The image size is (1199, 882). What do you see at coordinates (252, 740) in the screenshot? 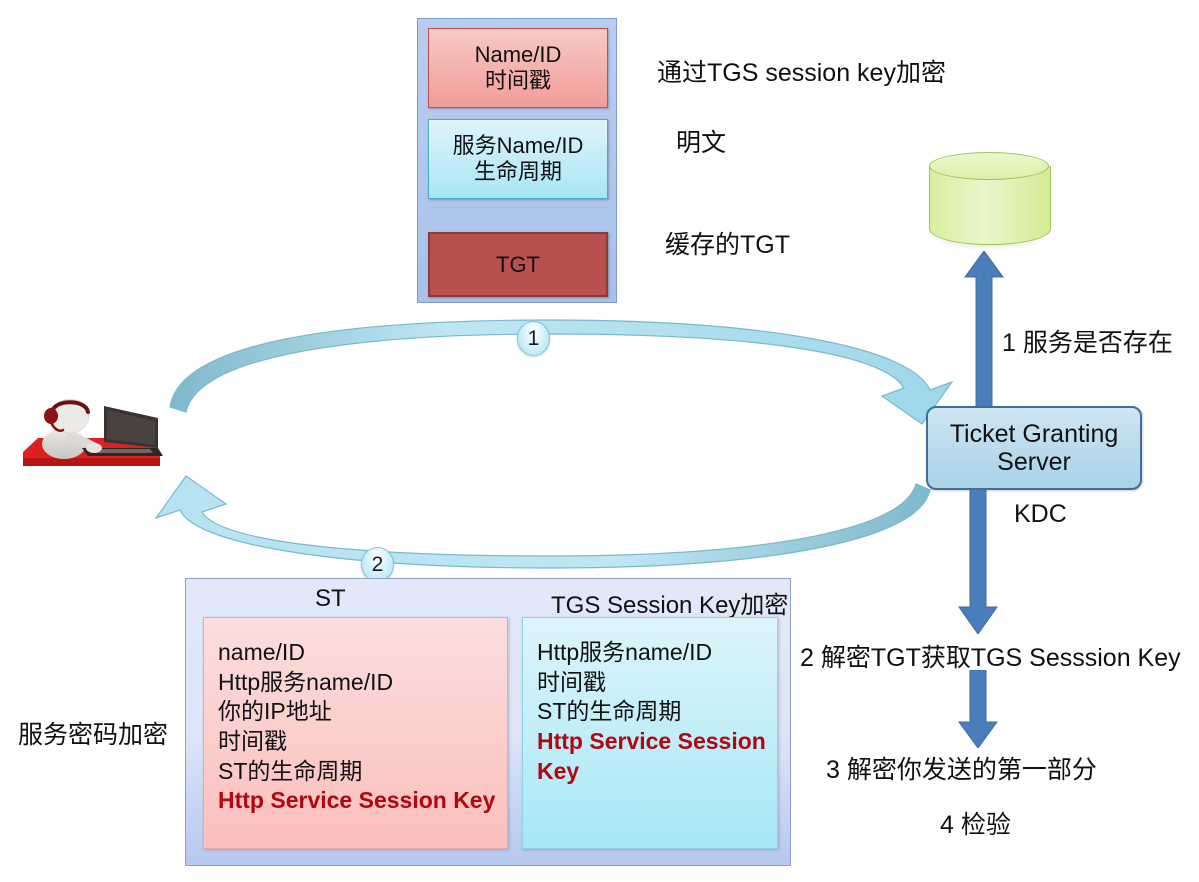
I see `st-line-4: 时间戳` at bounding box center [252, 740].